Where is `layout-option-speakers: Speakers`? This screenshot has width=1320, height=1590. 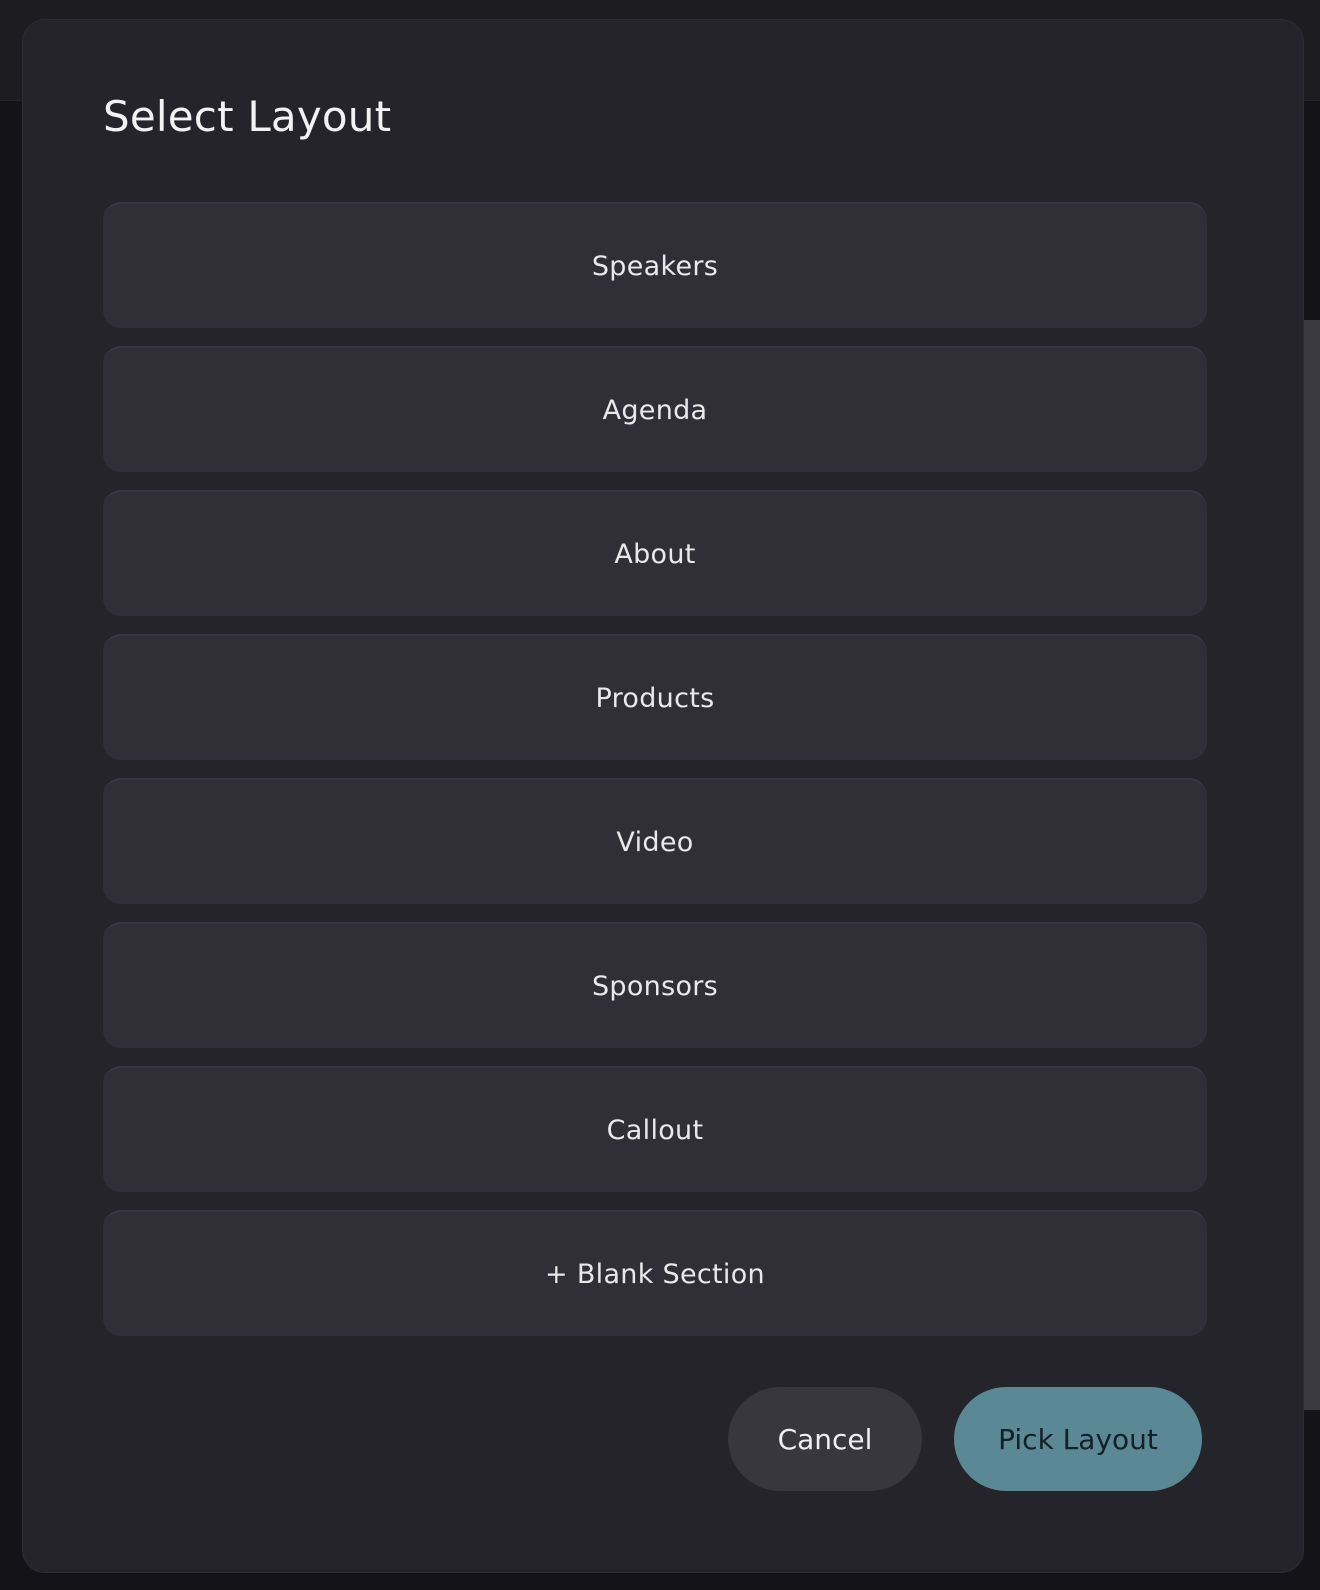
layout-option-speakers: Speakers is located at coordinates (655, 265).